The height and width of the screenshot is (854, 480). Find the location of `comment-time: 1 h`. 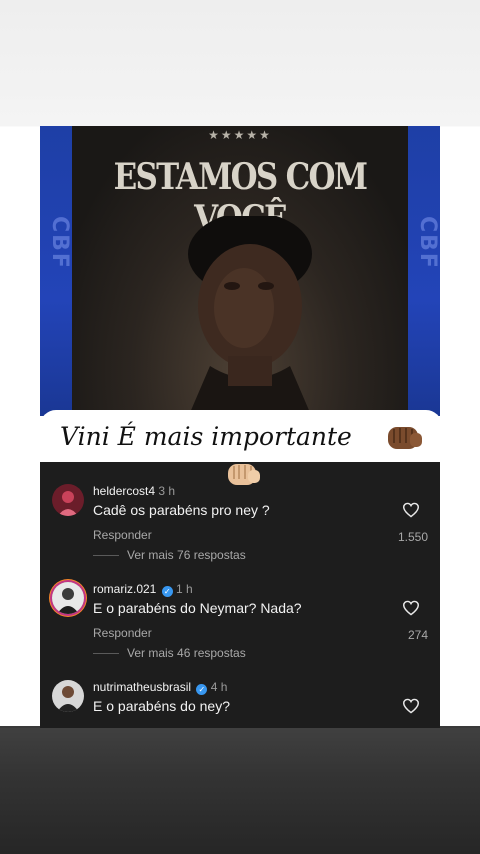

comment-time: 1 h is located at coordinates (184, 589).